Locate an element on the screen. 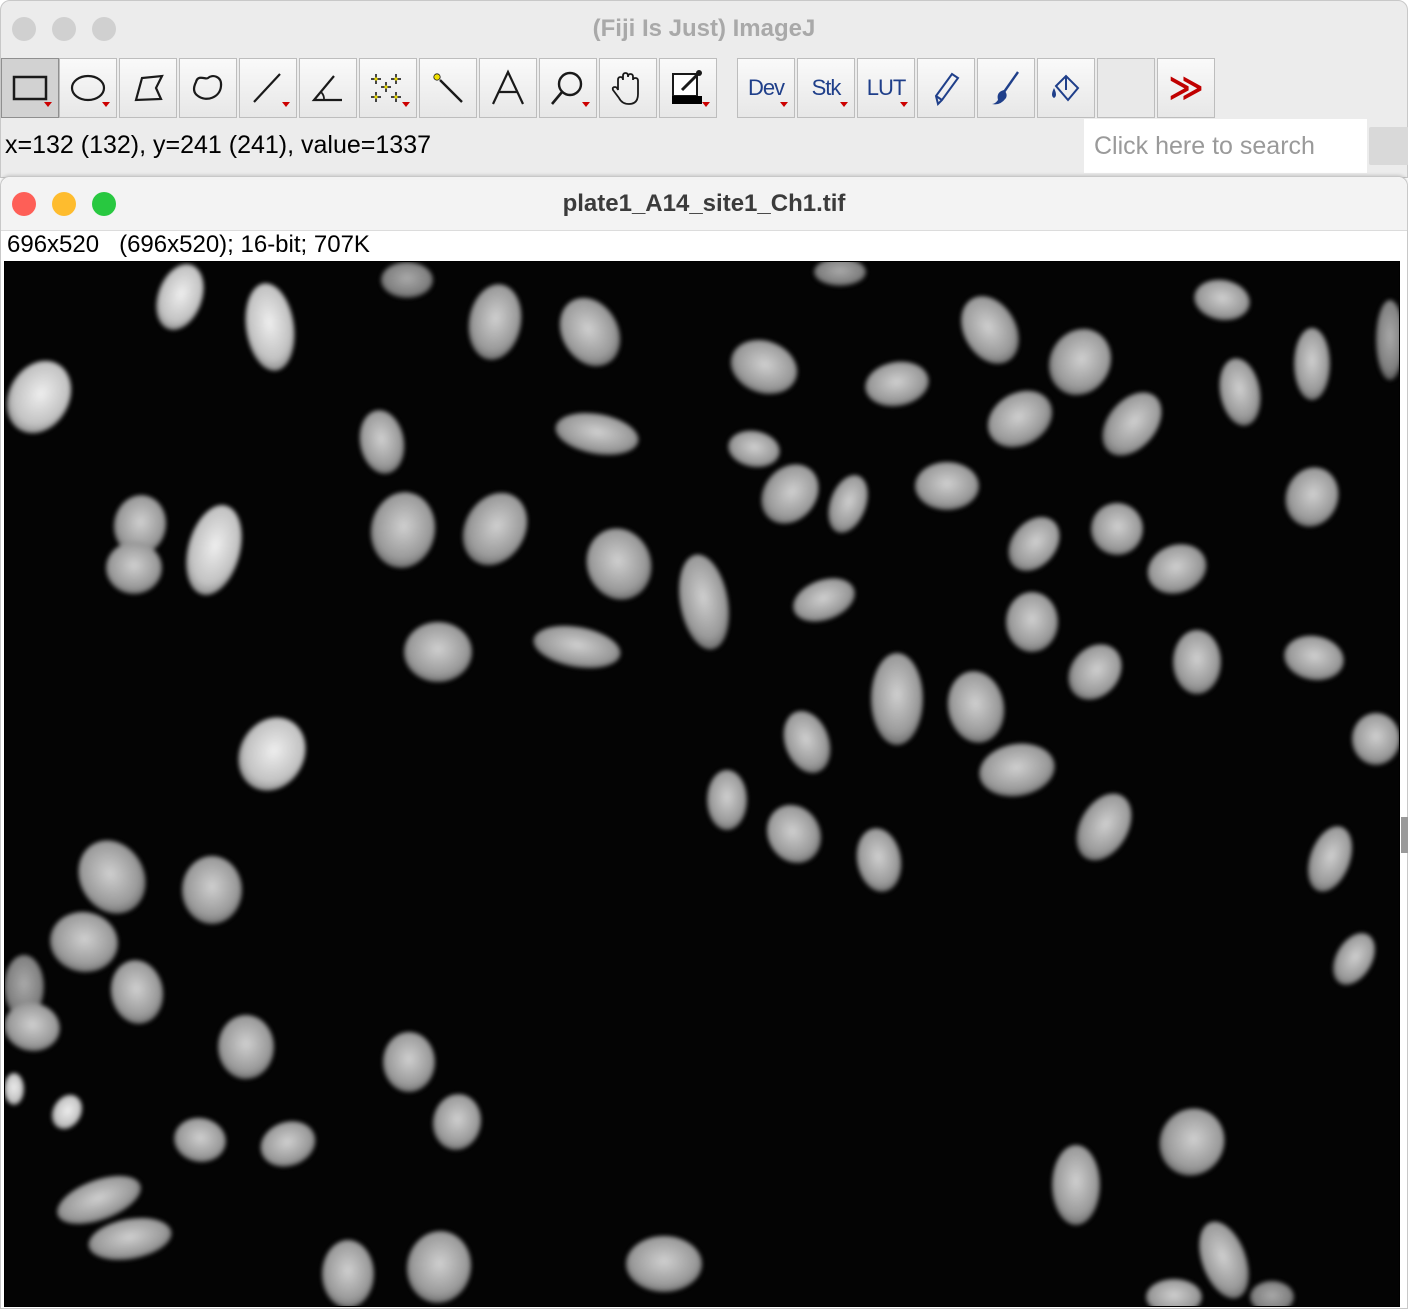 The image size is (1408, 1309). wand-tool is located at coordinates (448, 88).